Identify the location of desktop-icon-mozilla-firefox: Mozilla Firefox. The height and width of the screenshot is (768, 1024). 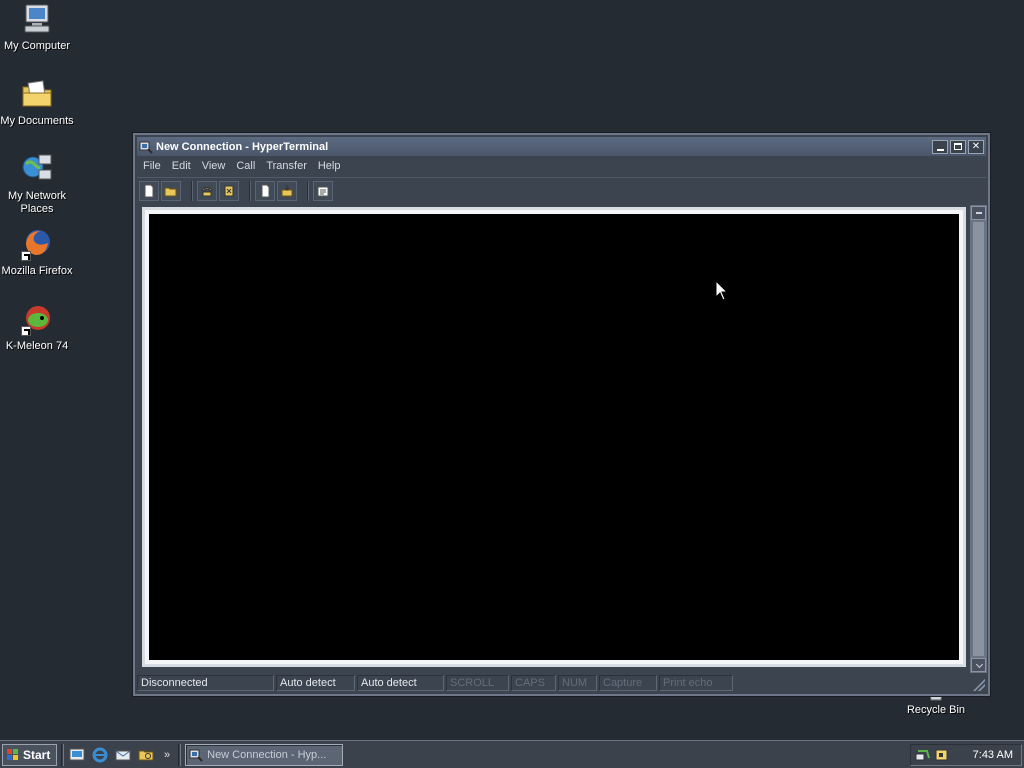
(37, 252).